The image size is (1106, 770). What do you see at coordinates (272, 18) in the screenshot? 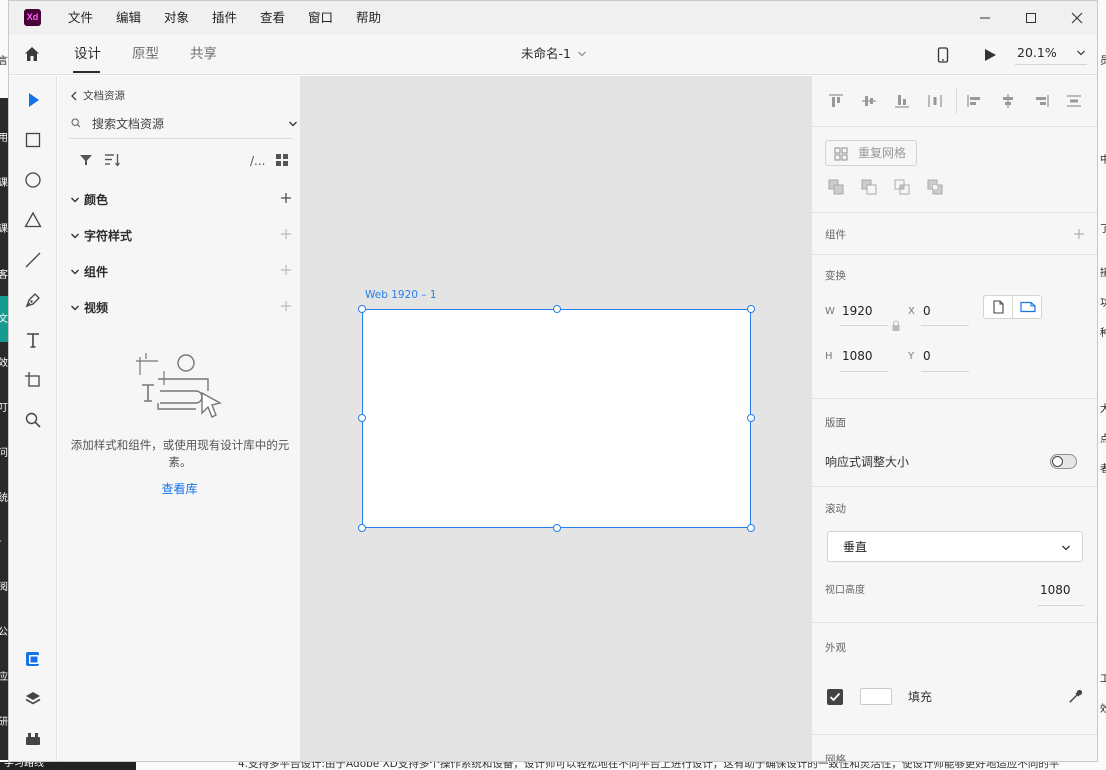
I see `menu-view: 查看` at bounding box center [272, 18].